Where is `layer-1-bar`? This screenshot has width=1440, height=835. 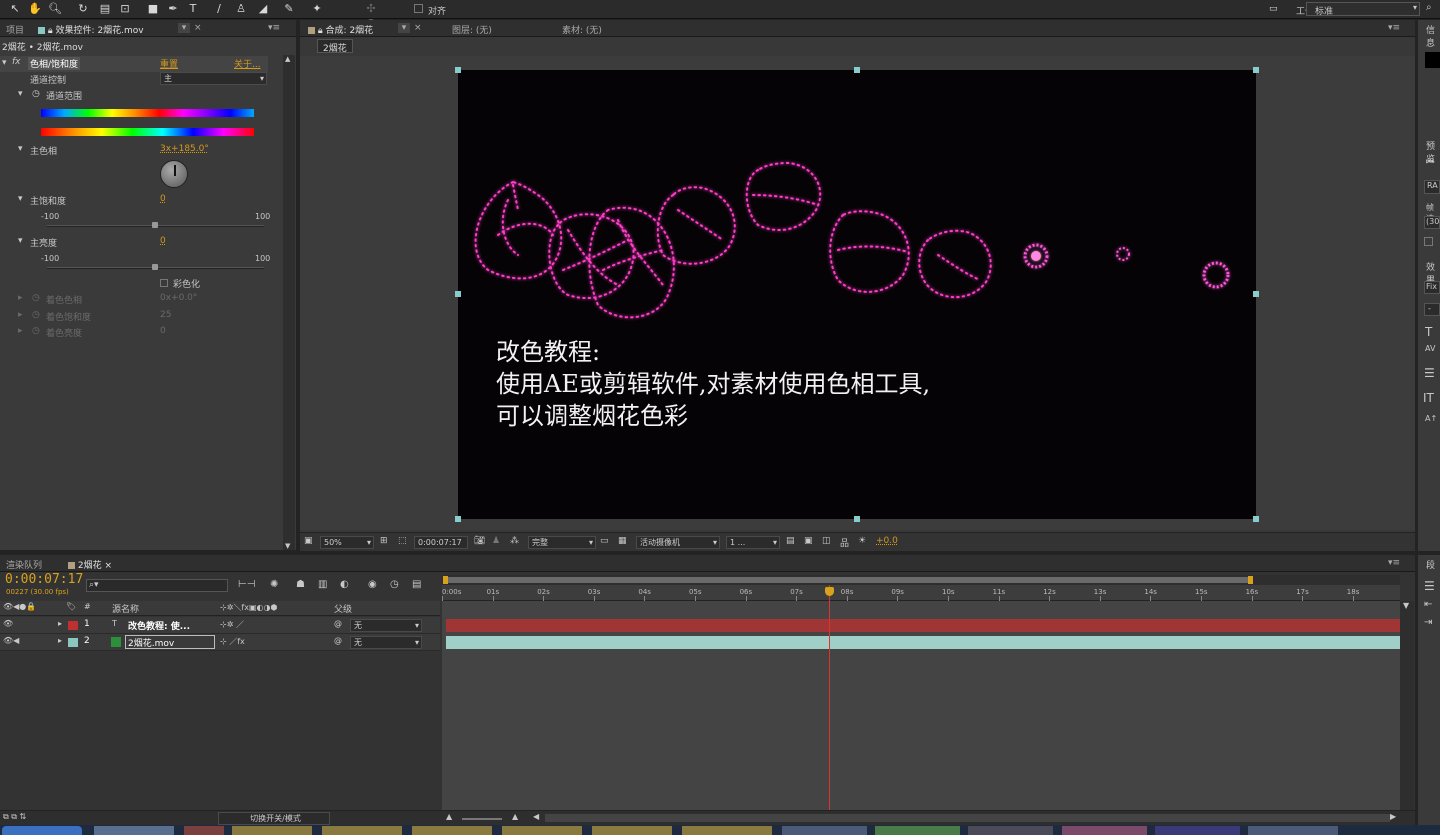
layer-1-bar is located at coordinates (923, 625).